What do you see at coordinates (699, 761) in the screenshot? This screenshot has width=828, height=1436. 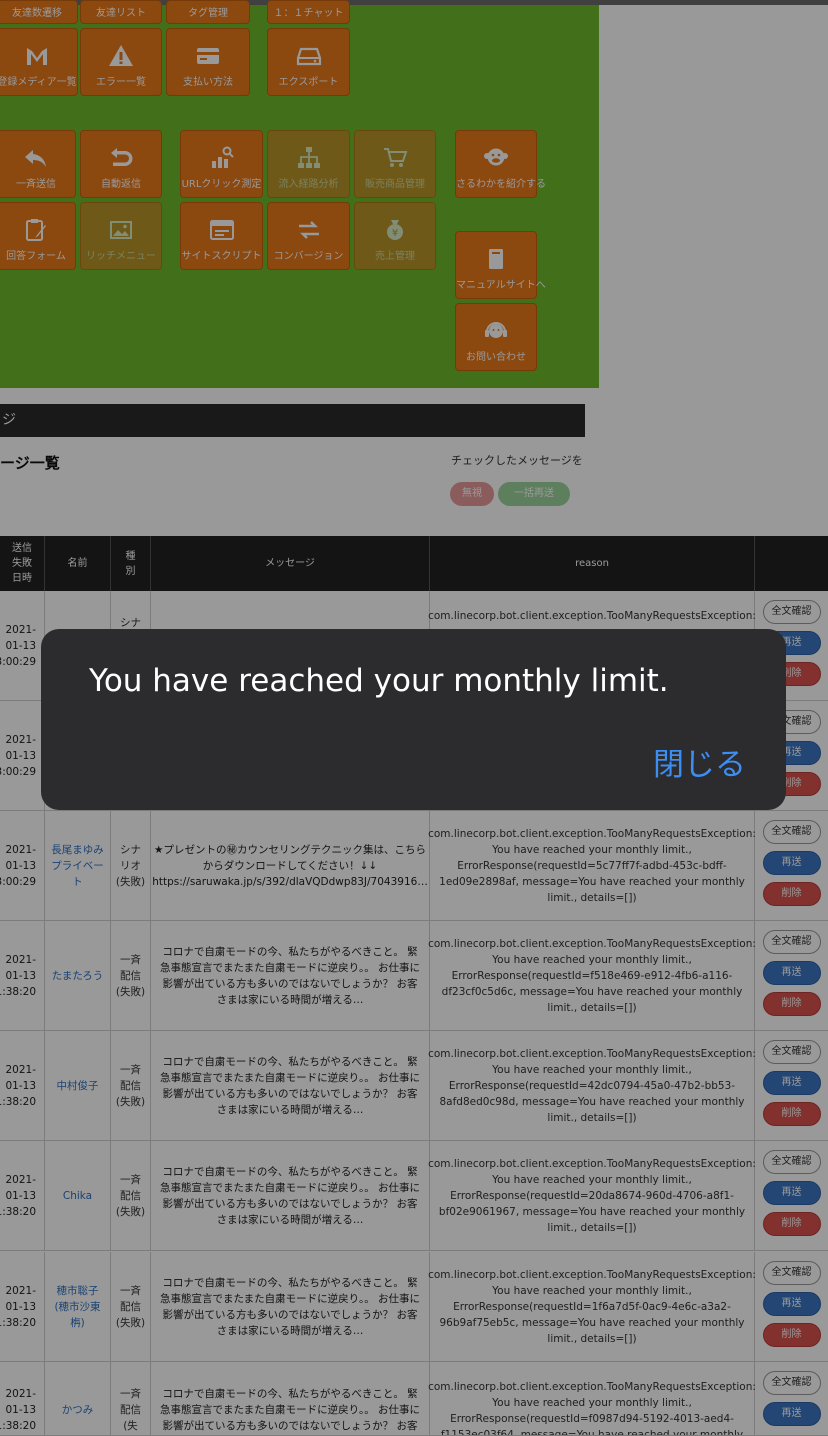 I see `close-button: 閉じる` at bounding box center [699, 761].